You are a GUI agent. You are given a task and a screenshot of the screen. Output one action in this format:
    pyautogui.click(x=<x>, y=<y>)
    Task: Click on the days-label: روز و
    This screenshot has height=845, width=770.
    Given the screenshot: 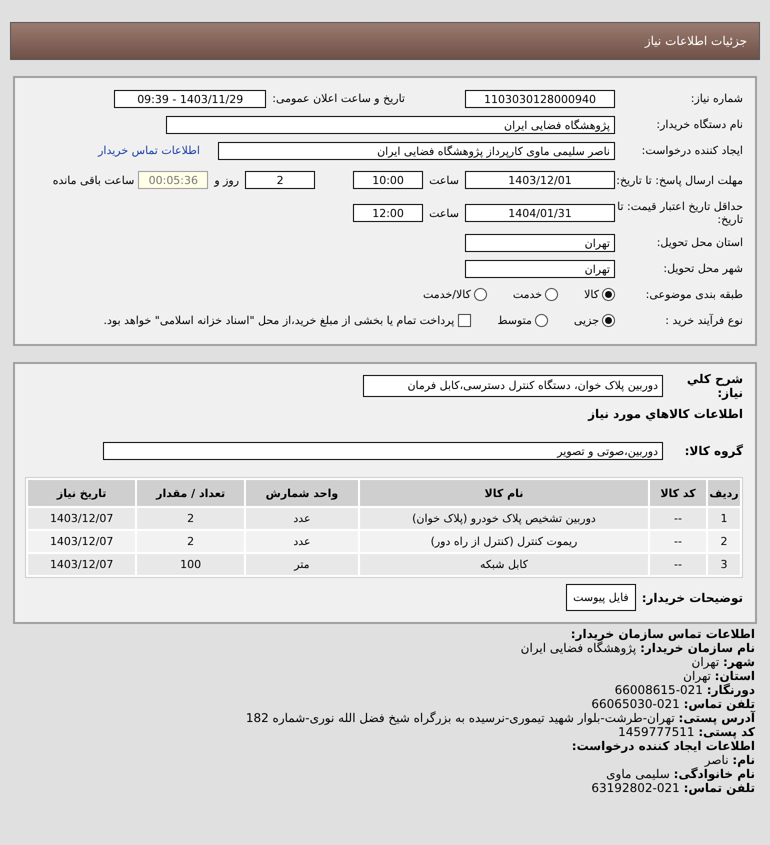 What is the action you would take?
    pyautogui.click(x=226, y=180)
    